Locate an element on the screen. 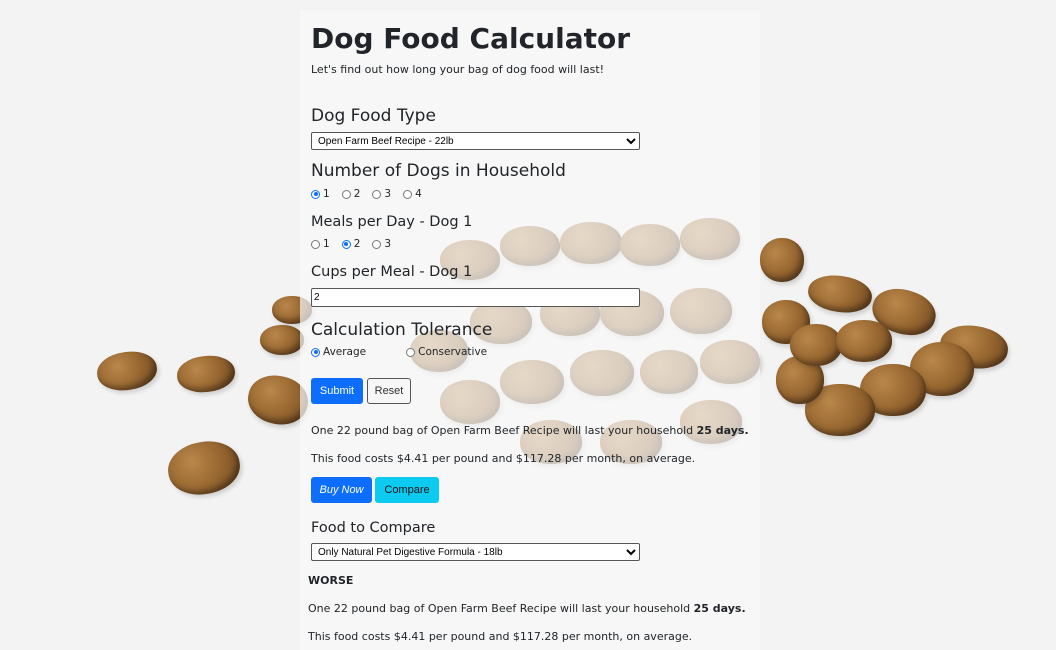 This screenshot has width=1056, height=650. meals-radio-3: 3 is located at coordinates (381, 244).